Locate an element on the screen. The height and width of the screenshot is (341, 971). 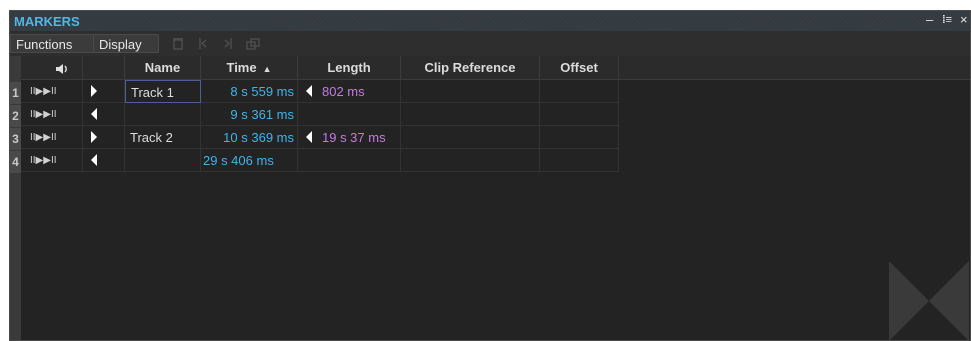
previous-marker-icon is located at coordinates (203, 43).